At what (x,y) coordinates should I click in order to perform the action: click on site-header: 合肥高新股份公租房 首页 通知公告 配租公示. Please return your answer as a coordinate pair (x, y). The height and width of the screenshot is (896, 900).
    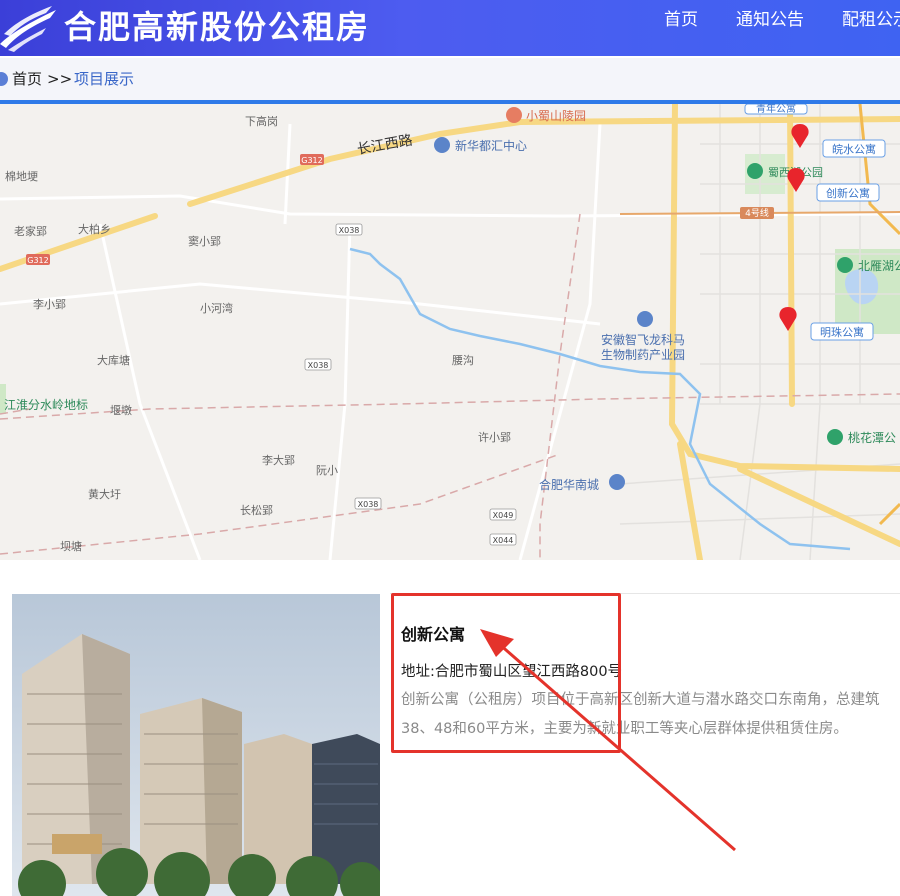
    Looking at the image, I should click on (450, 28).